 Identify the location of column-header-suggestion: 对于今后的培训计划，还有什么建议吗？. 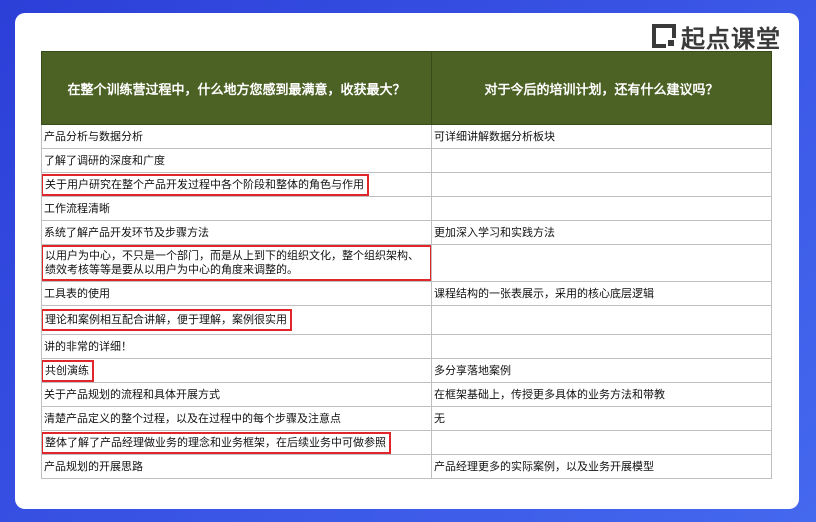
(601, 88).